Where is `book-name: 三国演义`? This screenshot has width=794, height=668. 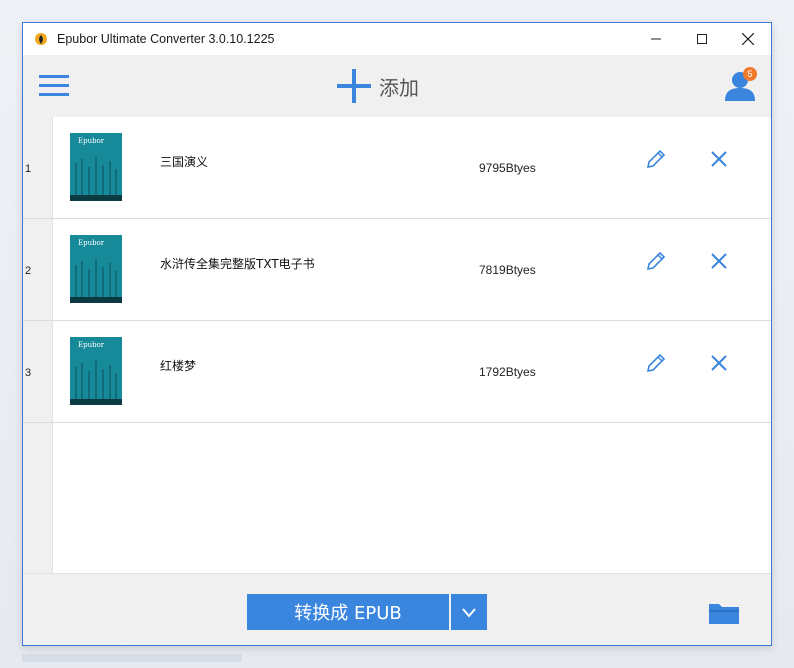
book-name: 三国演义 is located at coordinates (184, 162).